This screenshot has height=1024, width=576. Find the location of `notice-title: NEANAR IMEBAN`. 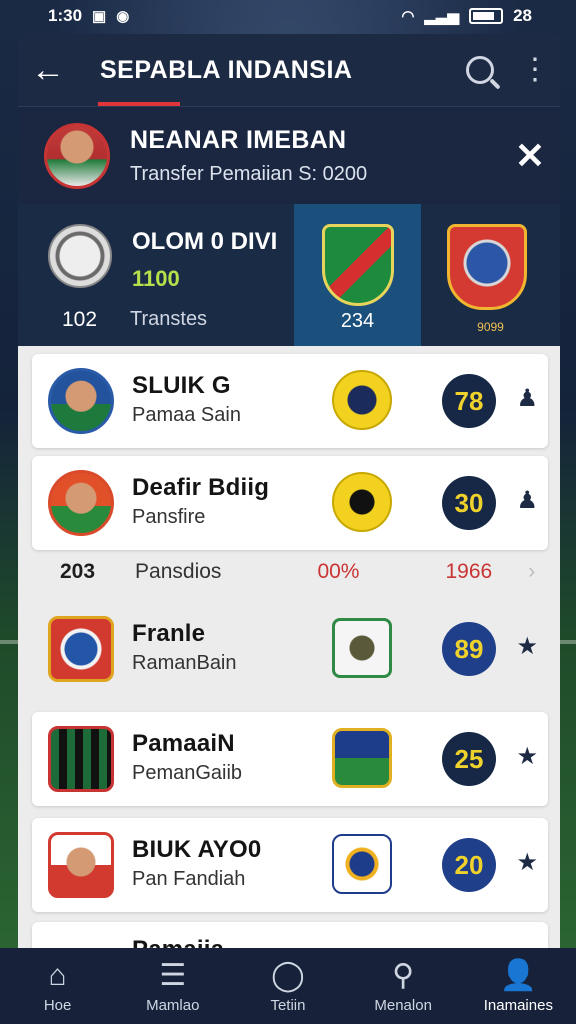

notice-title: NEANAR IMEBAN is located at coordinates (238, 139).